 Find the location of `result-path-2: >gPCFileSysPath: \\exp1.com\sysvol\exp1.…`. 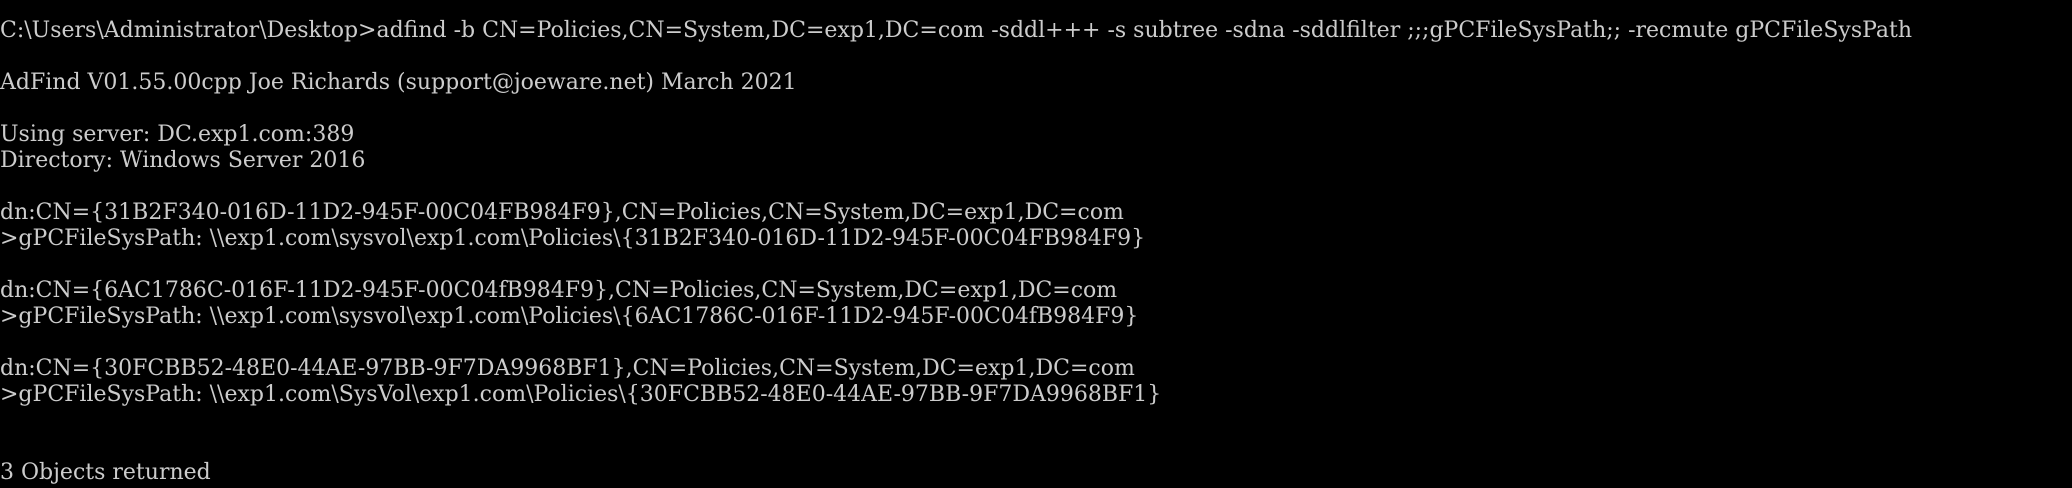

result-path-2: >gPCFileSysPath: \\exp1.com\sysvol\exp1.… is located at coordinates (569, 316).